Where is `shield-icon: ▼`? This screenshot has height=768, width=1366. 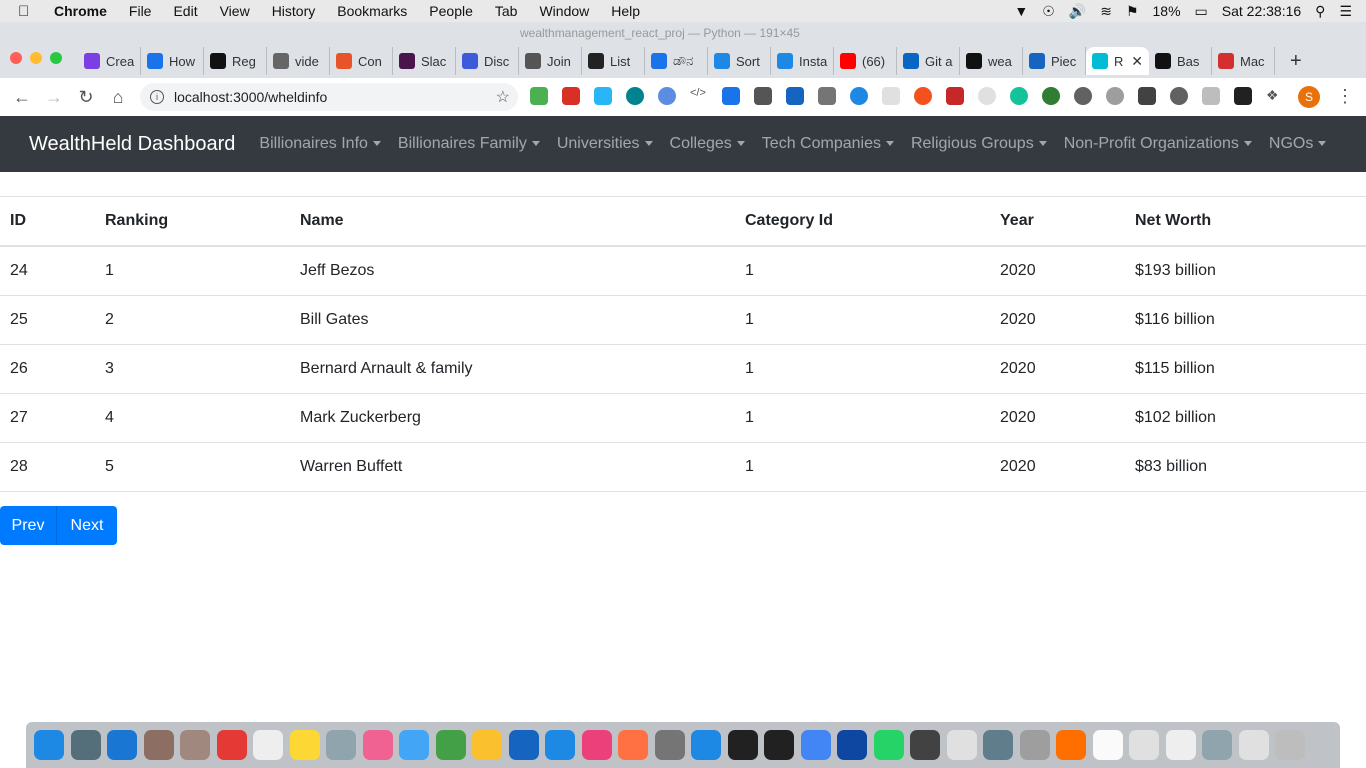
shield-icon: ▼ is located at coordinates (1021, 11).